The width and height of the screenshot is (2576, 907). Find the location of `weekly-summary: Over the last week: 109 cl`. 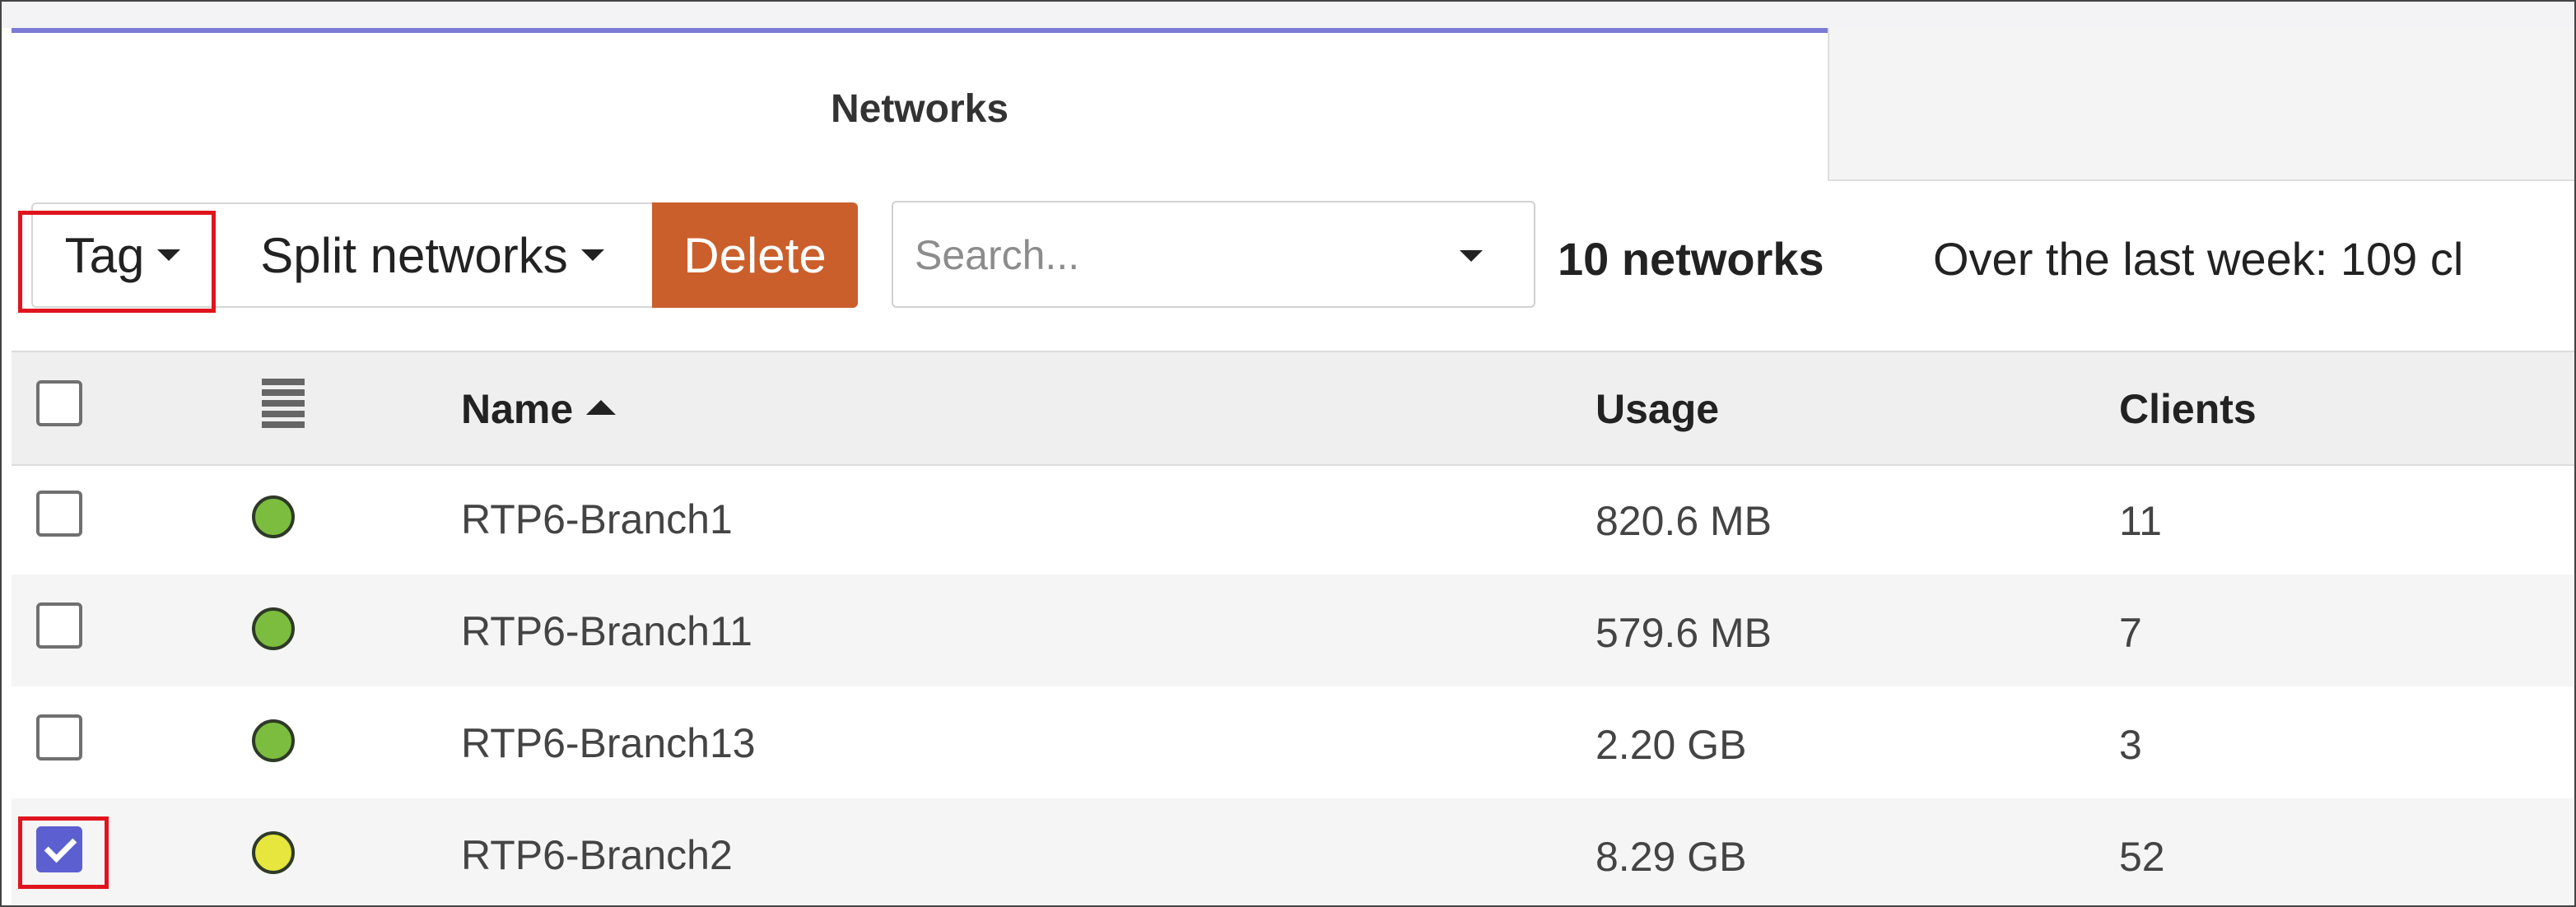

weekly-summary: Over the last week: 109 cl is located at coordinates (2198, 259).